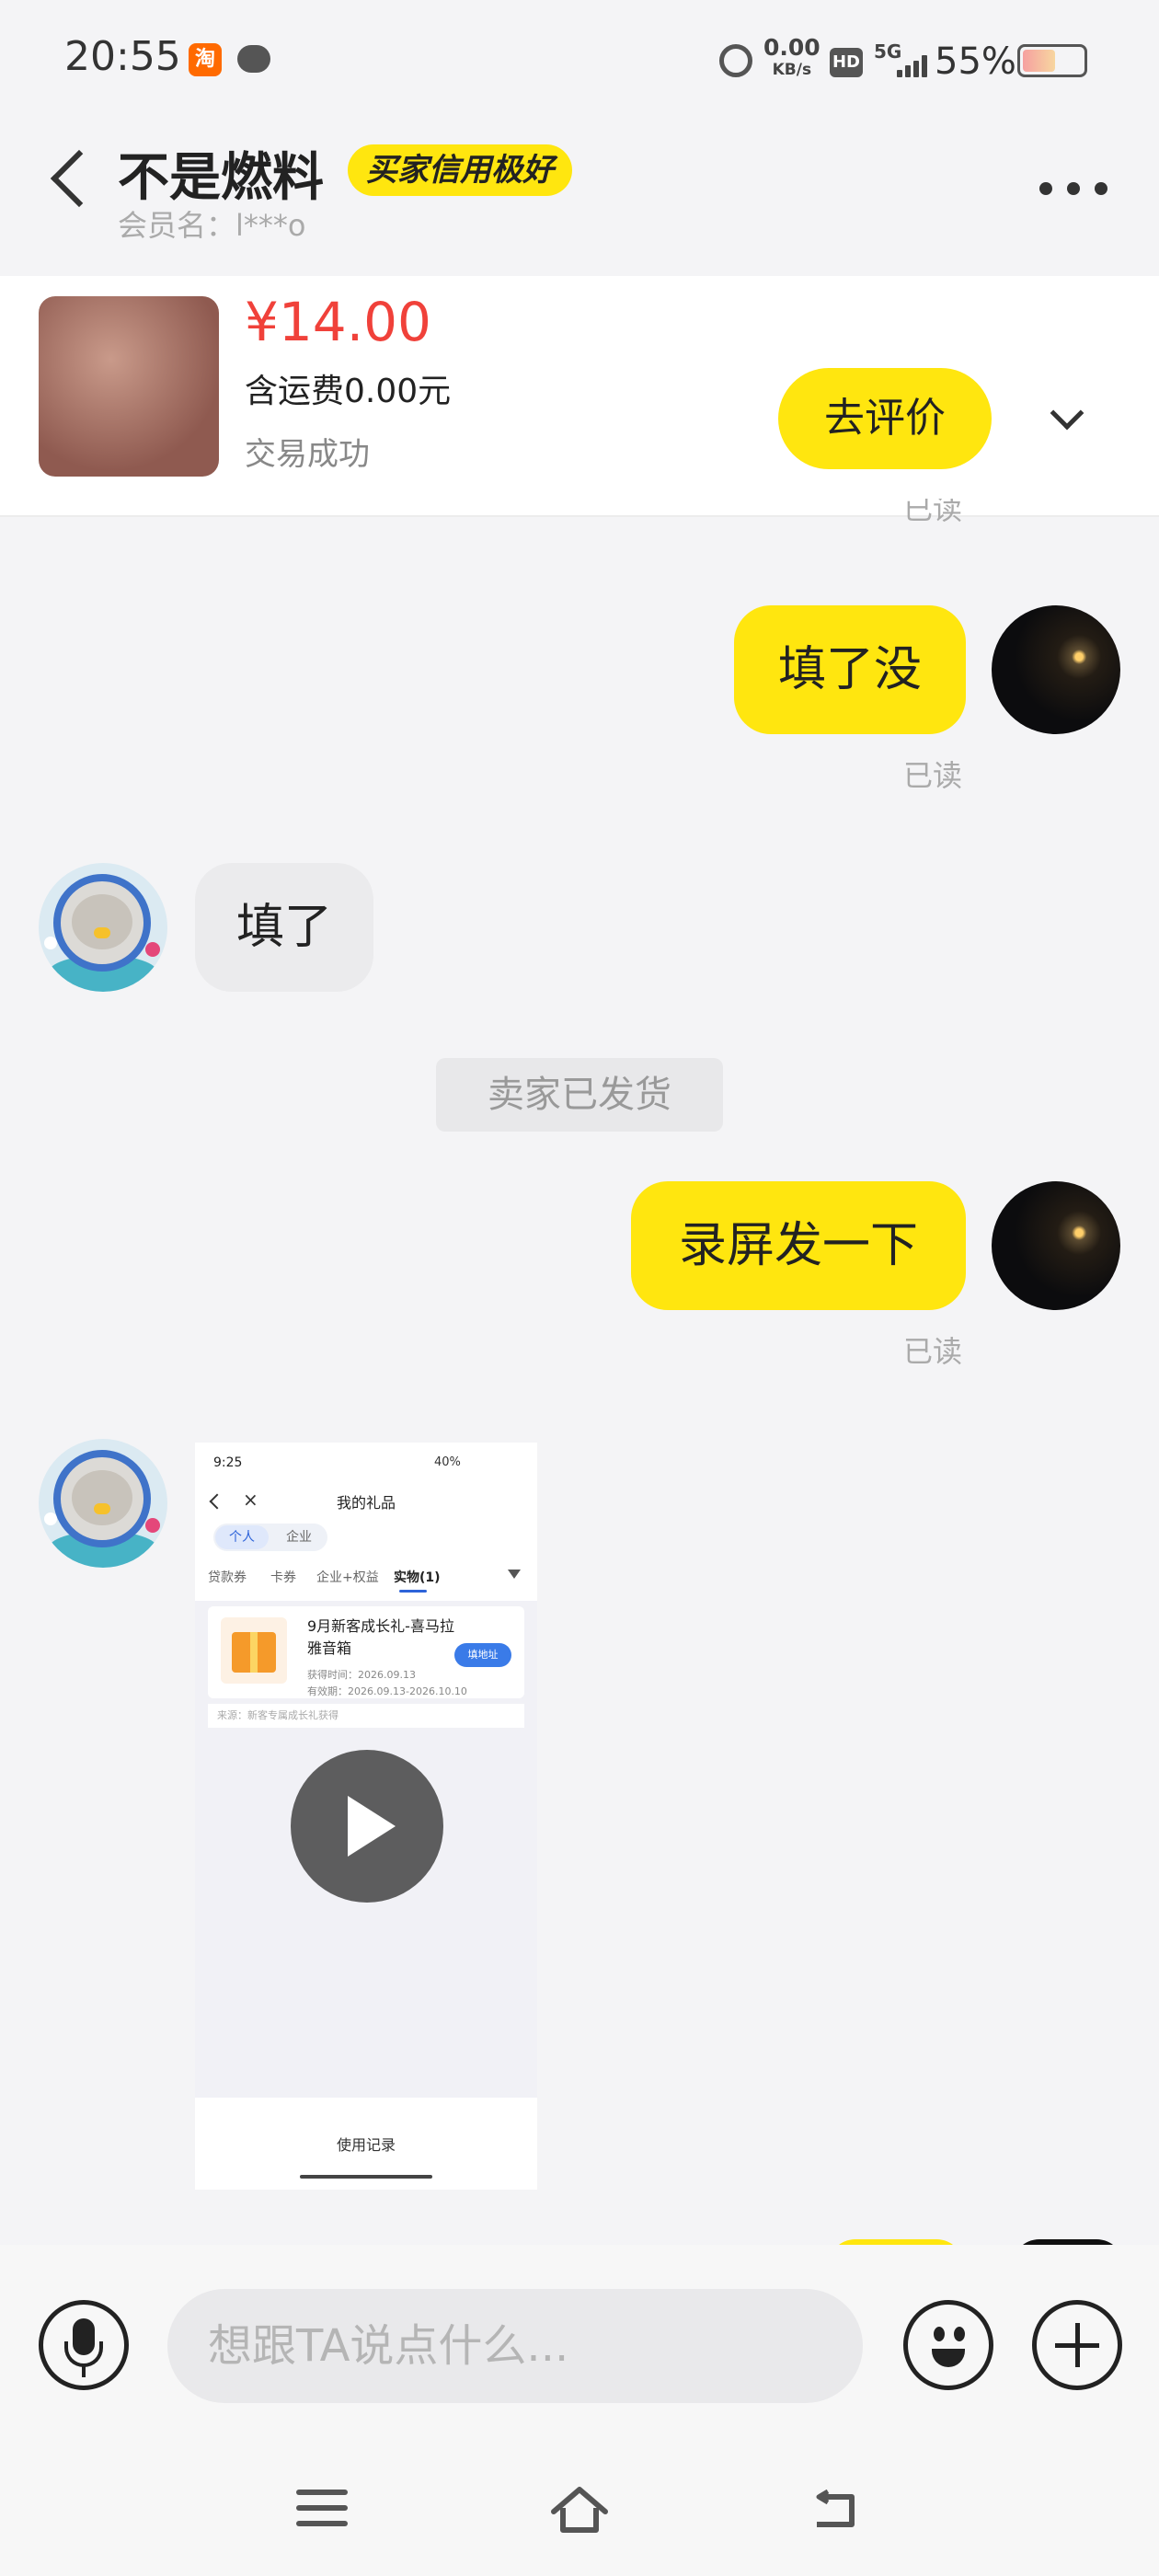  Describe the element at coordinates (1077, 2345) in the screenshot. I see `add-icon` at that location.